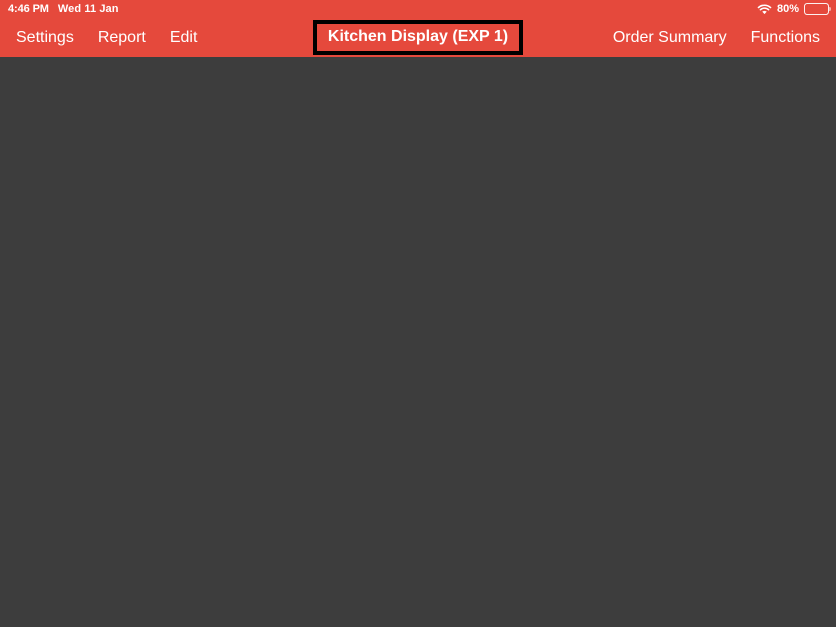 The image size is (836, 627). Describe the element at coordinates (785, 37) in the screenshot. I see `nav-item-functions: Functions` at that location.